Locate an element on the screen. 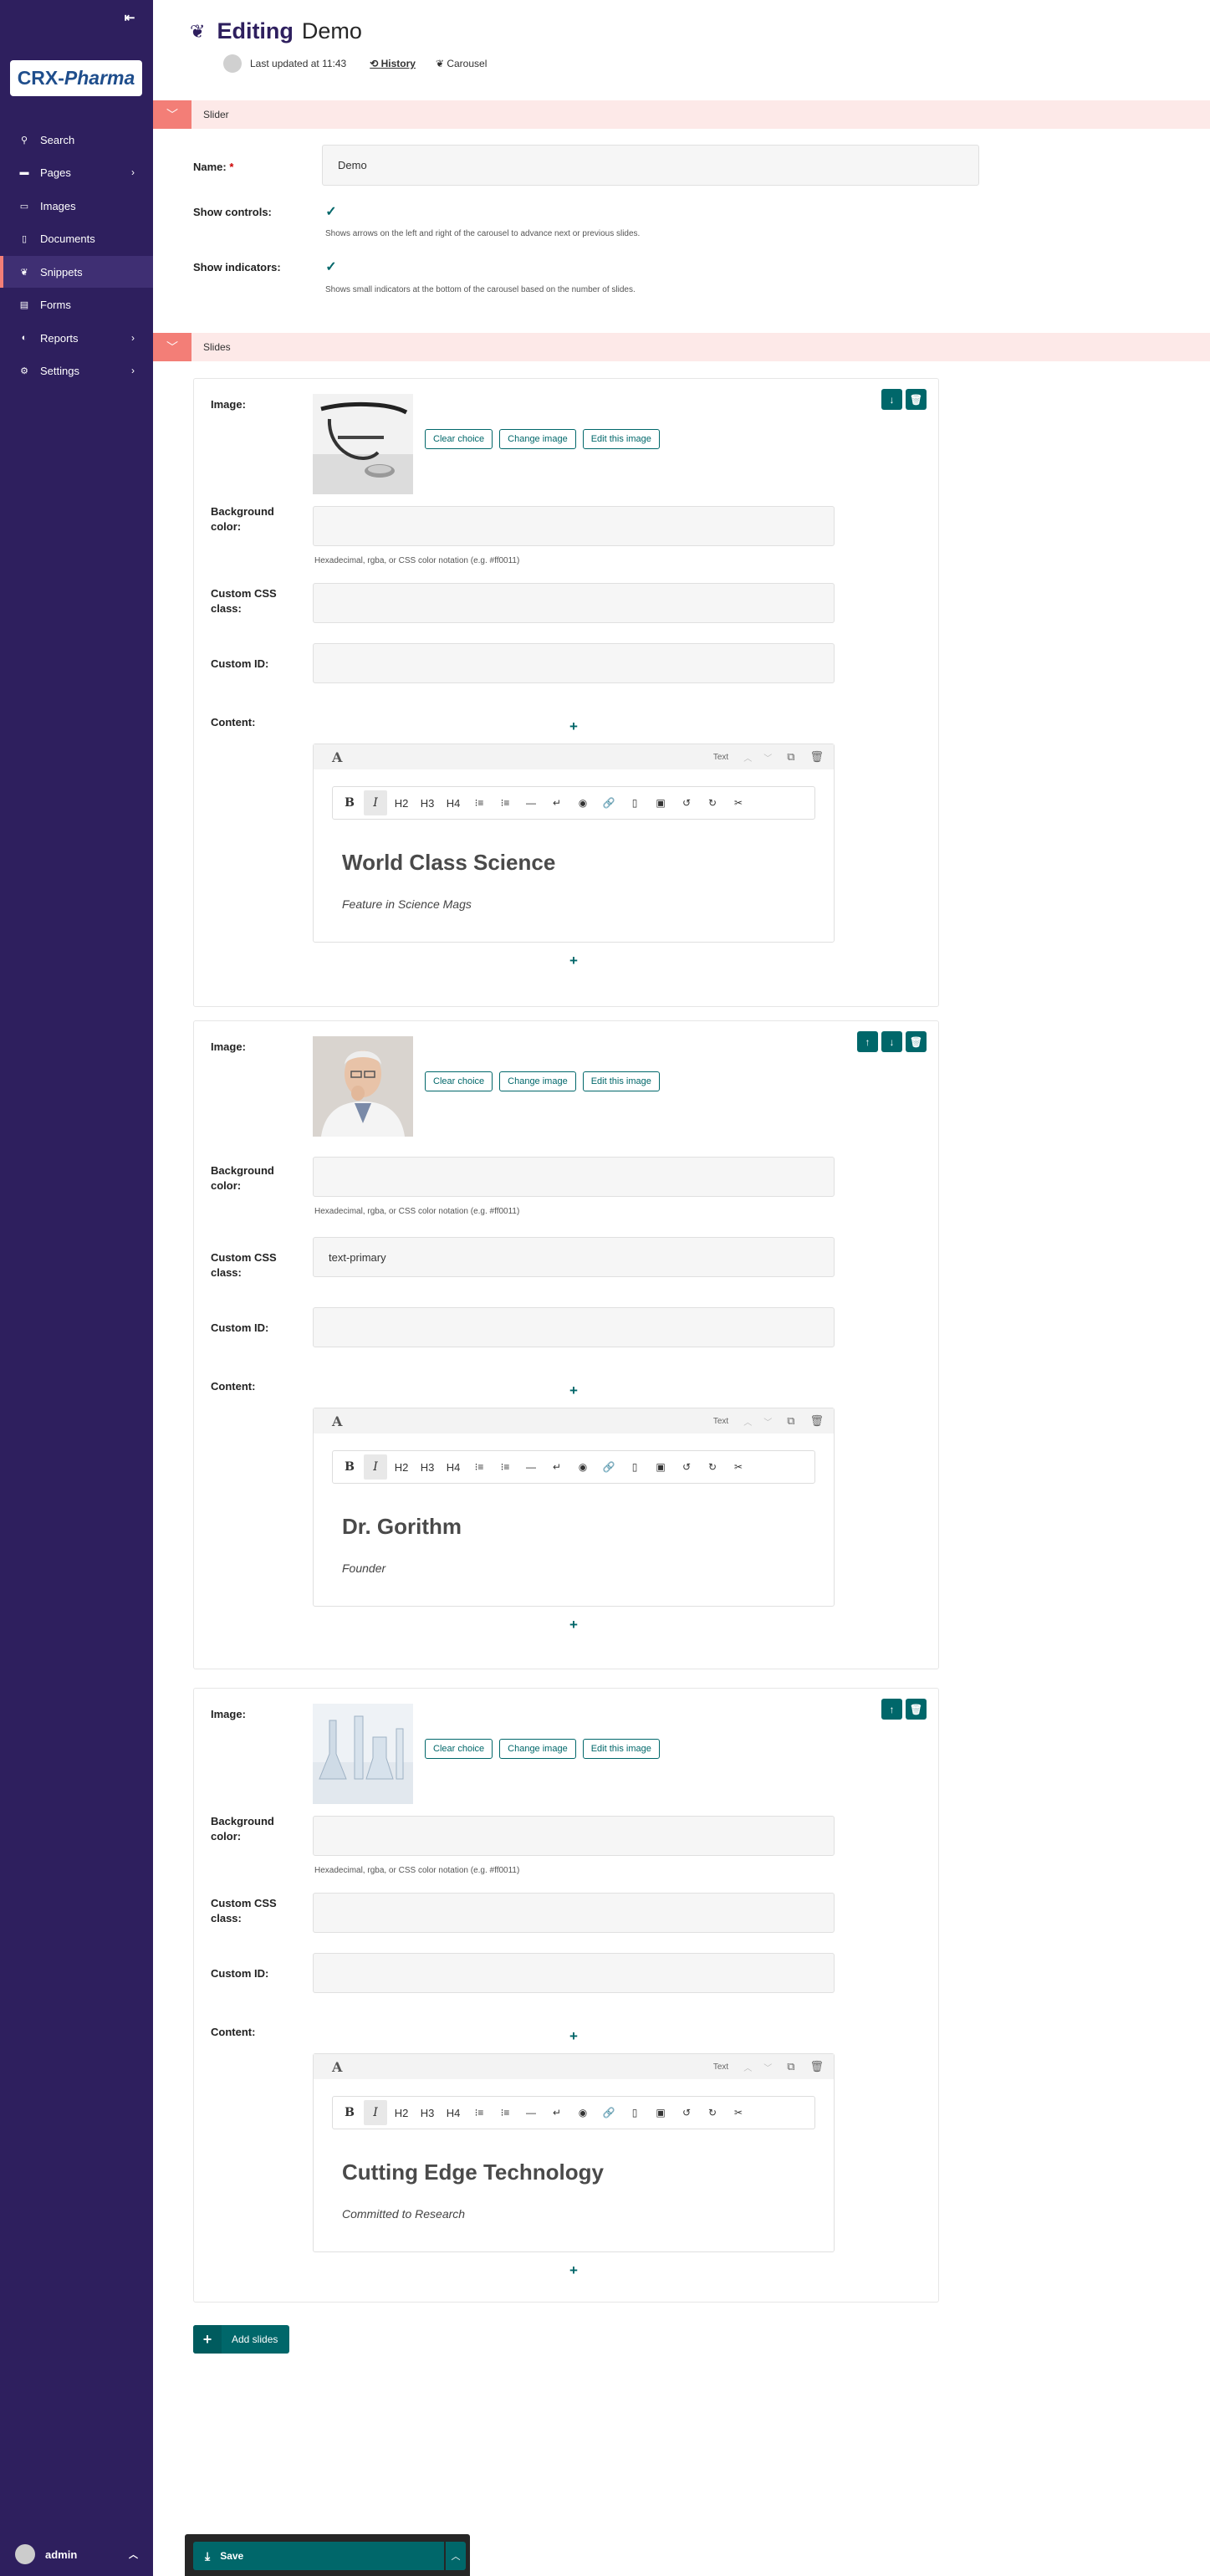 This screenshot has width=1210, height=2576. sidebar-item-images: ▭ Images is located at coordinates (76, 206).